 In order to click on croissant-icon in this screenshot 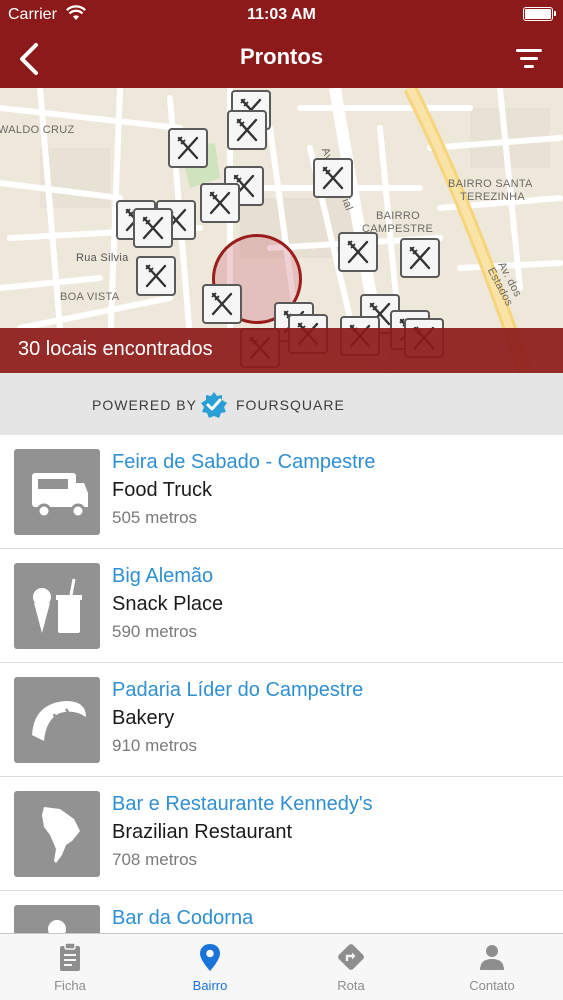, I will do `click(59, 721)`.